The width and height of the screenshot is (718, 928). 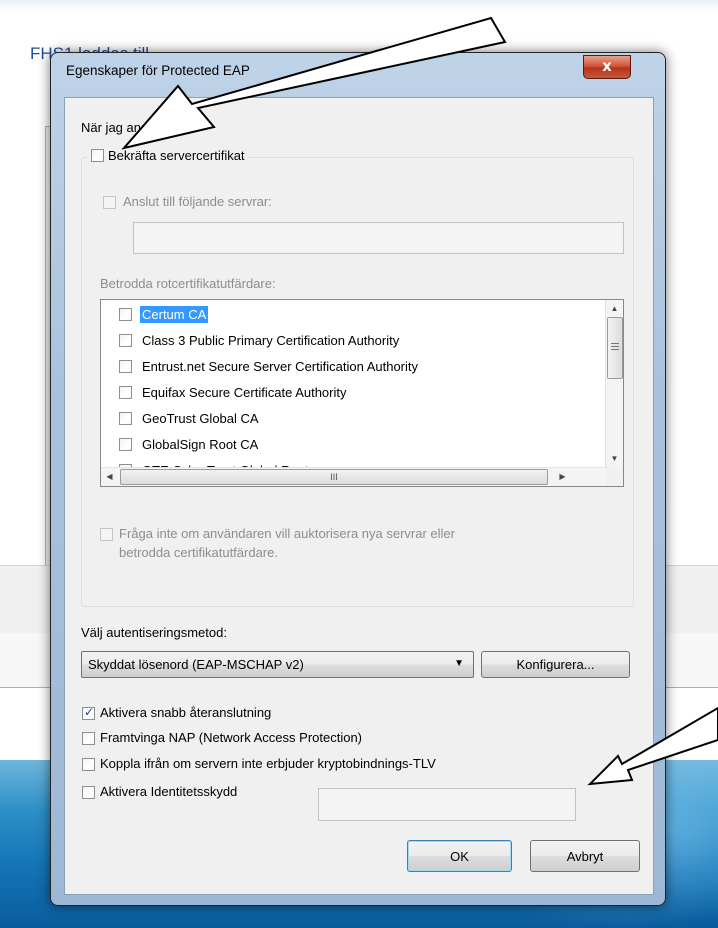 What do you see at coordinates (614, 458) in the screenshot?
I see `scroll-down-icon: ▼` at bounding box center [614, 458].